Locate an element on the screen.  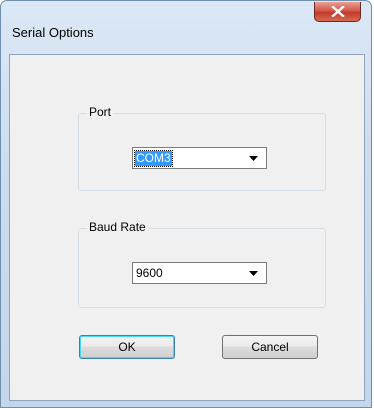
port-select: COM3 is located at coordinates (199, 158).